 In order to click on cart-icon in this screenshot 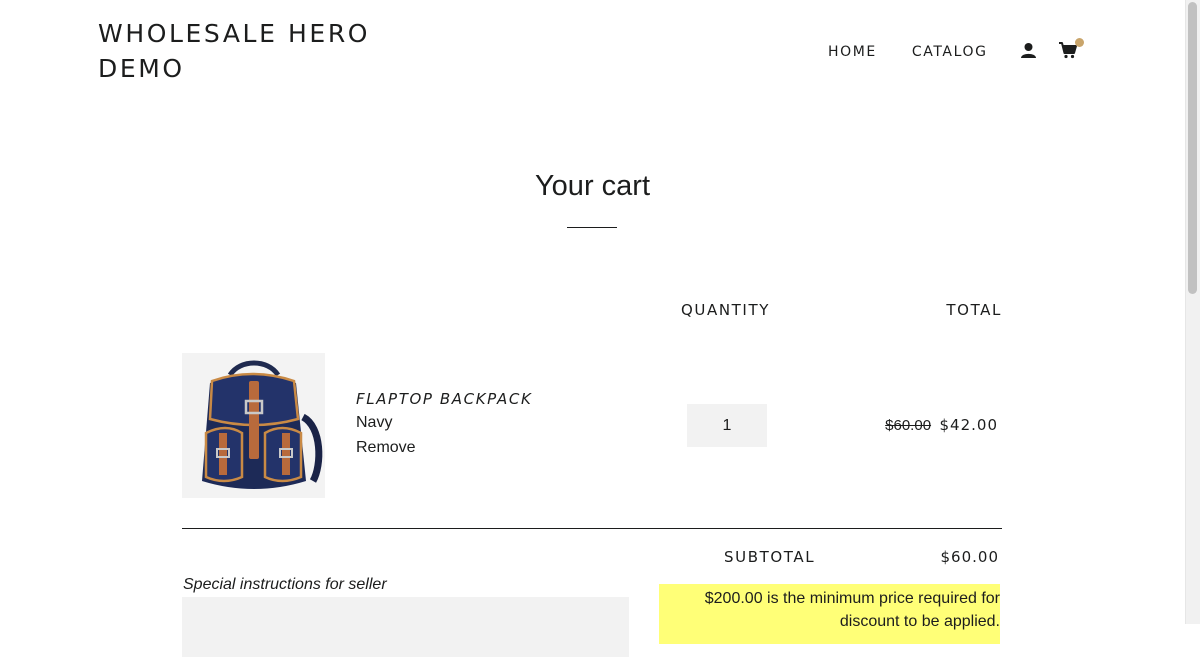, I will do `click(1071, 49)`.